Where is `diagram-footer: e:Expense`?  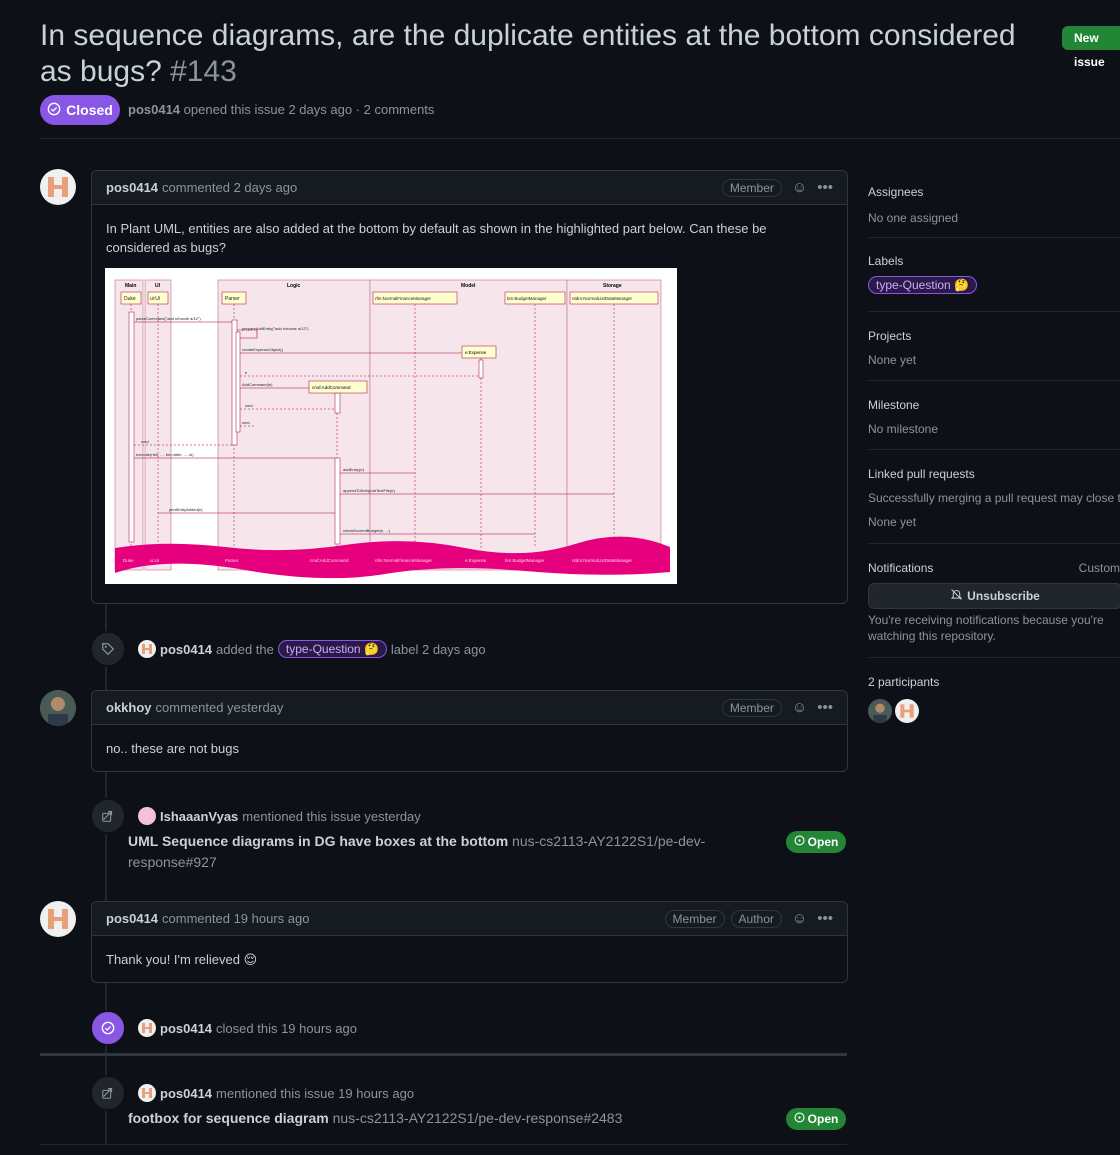
diagram-footer: e:Expense is located at coordinates (476, 560).